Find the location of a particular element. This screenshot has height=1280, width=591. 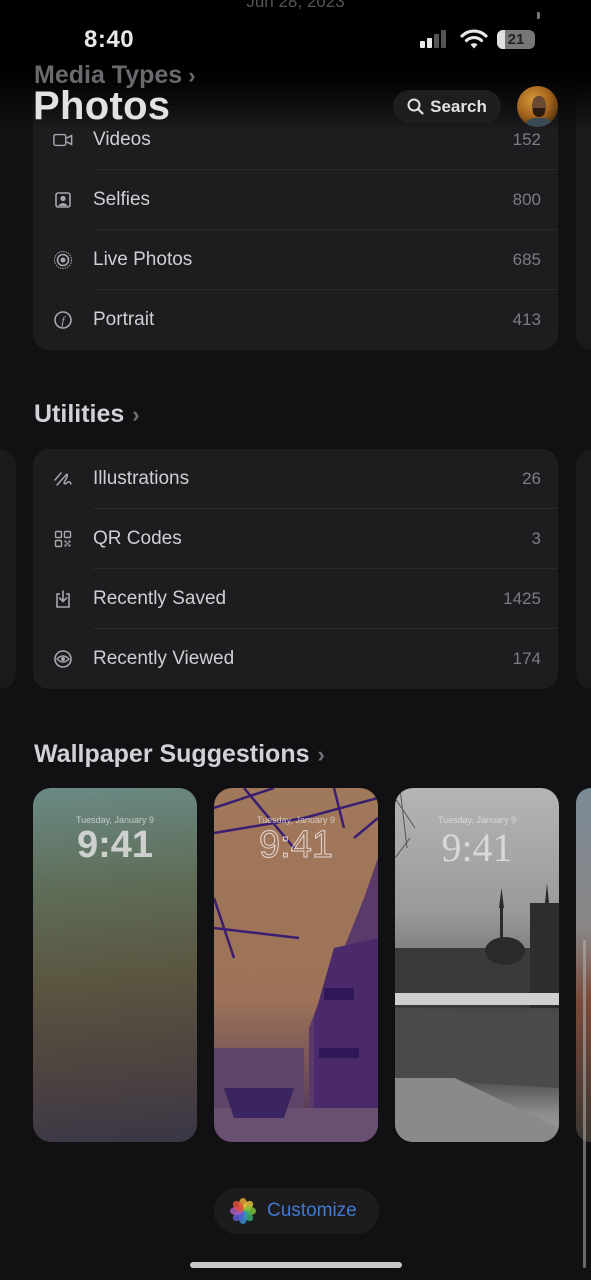

battery-percent: 21 is located at coordinates (516, 39).